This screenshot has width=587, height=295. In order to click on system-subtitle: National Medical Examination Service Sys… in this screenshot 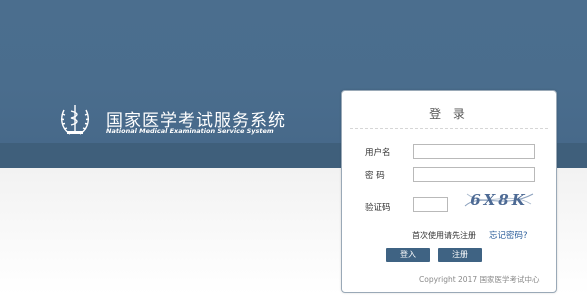, I will do `click(190, 131)`.